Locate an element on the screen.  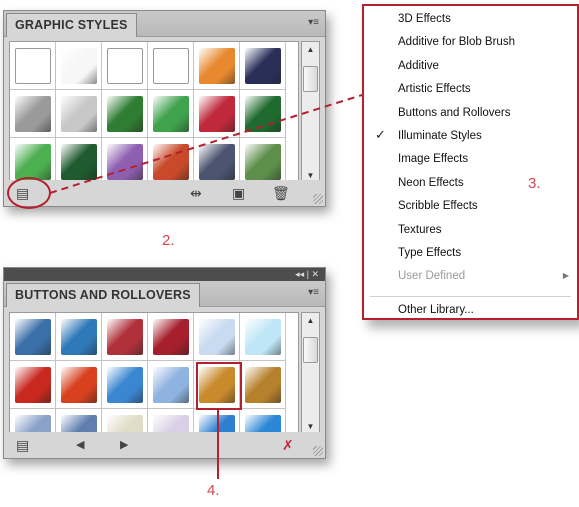
menu-item-artistic-effects: Artistic Effects is located at coordinates (434, 89).